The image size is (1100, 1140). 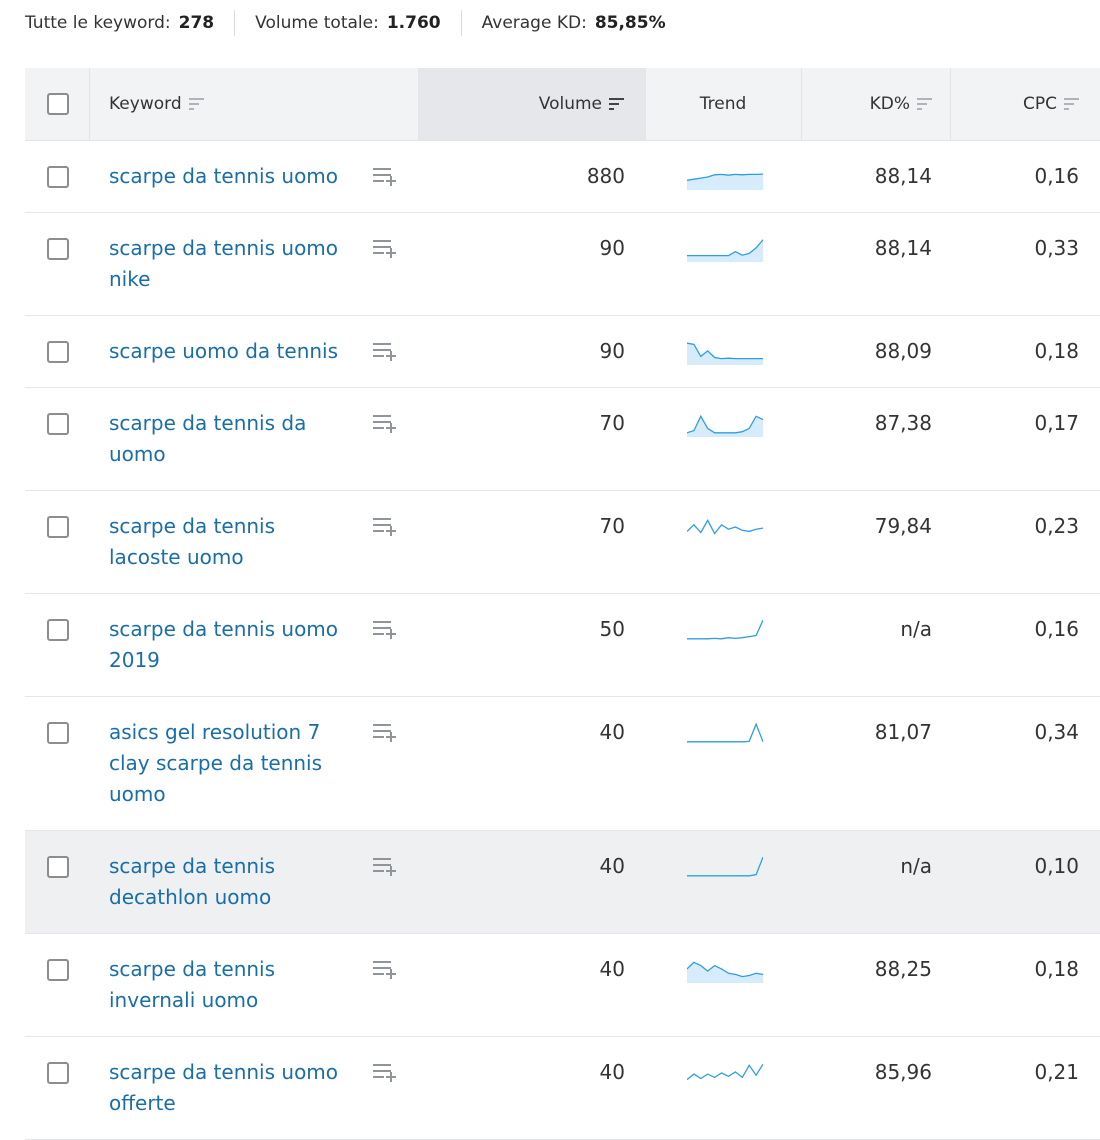 What do you see at coordinates (231, 882) in the screenshot?
I see `keyword-link: scarpe da tennis decathlon uomo` at bounding box center [231, 882].